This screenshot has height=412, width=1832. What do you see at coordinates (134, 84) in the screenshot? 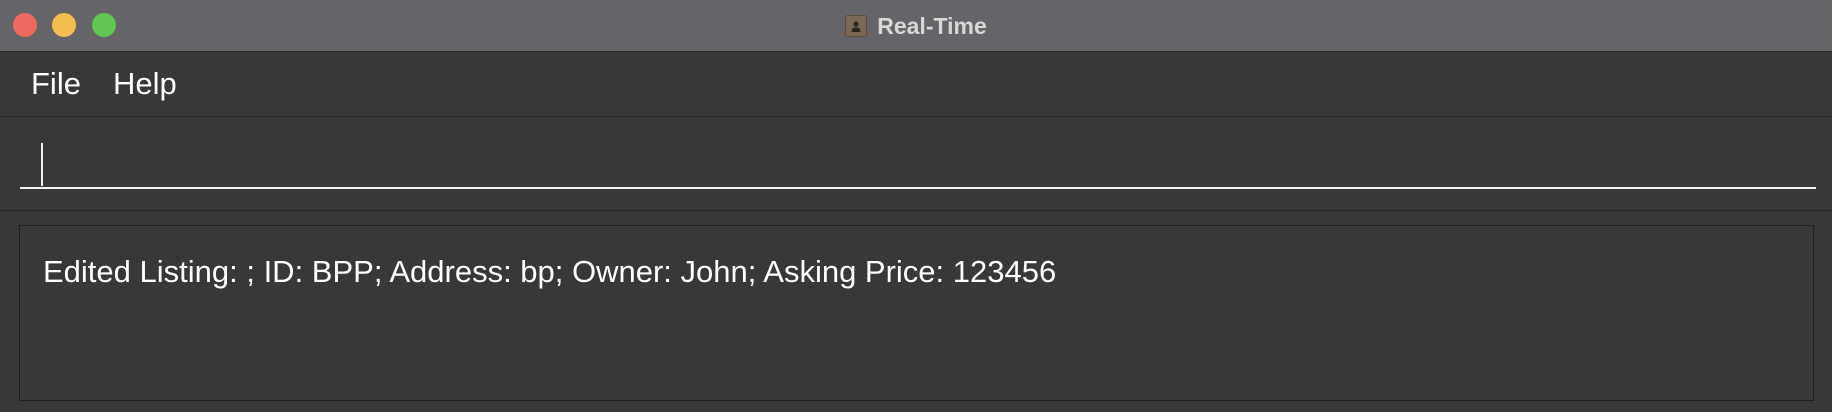
I see `menu-help: Help` at bounding box center [134, 84].